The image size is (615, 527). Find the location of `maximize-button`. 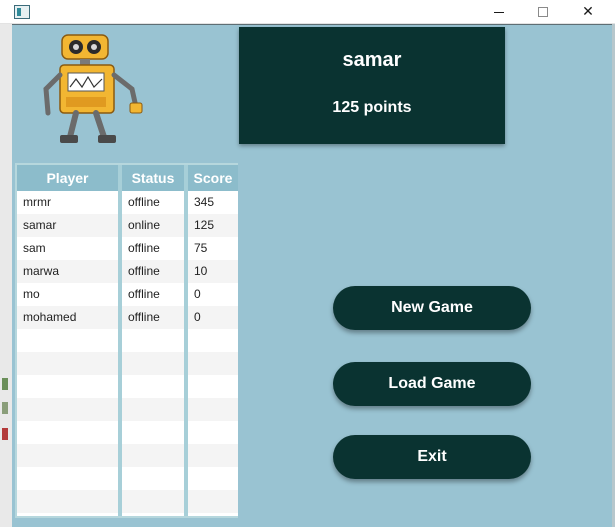

maximize-button is located at coordinates (543, 12).